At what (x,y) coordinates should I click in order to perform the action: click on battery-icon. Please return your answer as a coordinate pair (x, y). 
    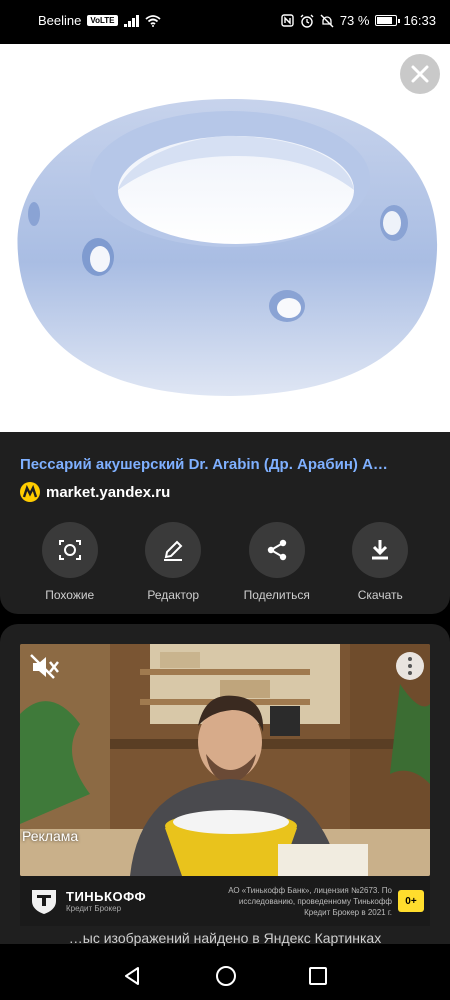
    Looking at the image, I should click on (388, 20).